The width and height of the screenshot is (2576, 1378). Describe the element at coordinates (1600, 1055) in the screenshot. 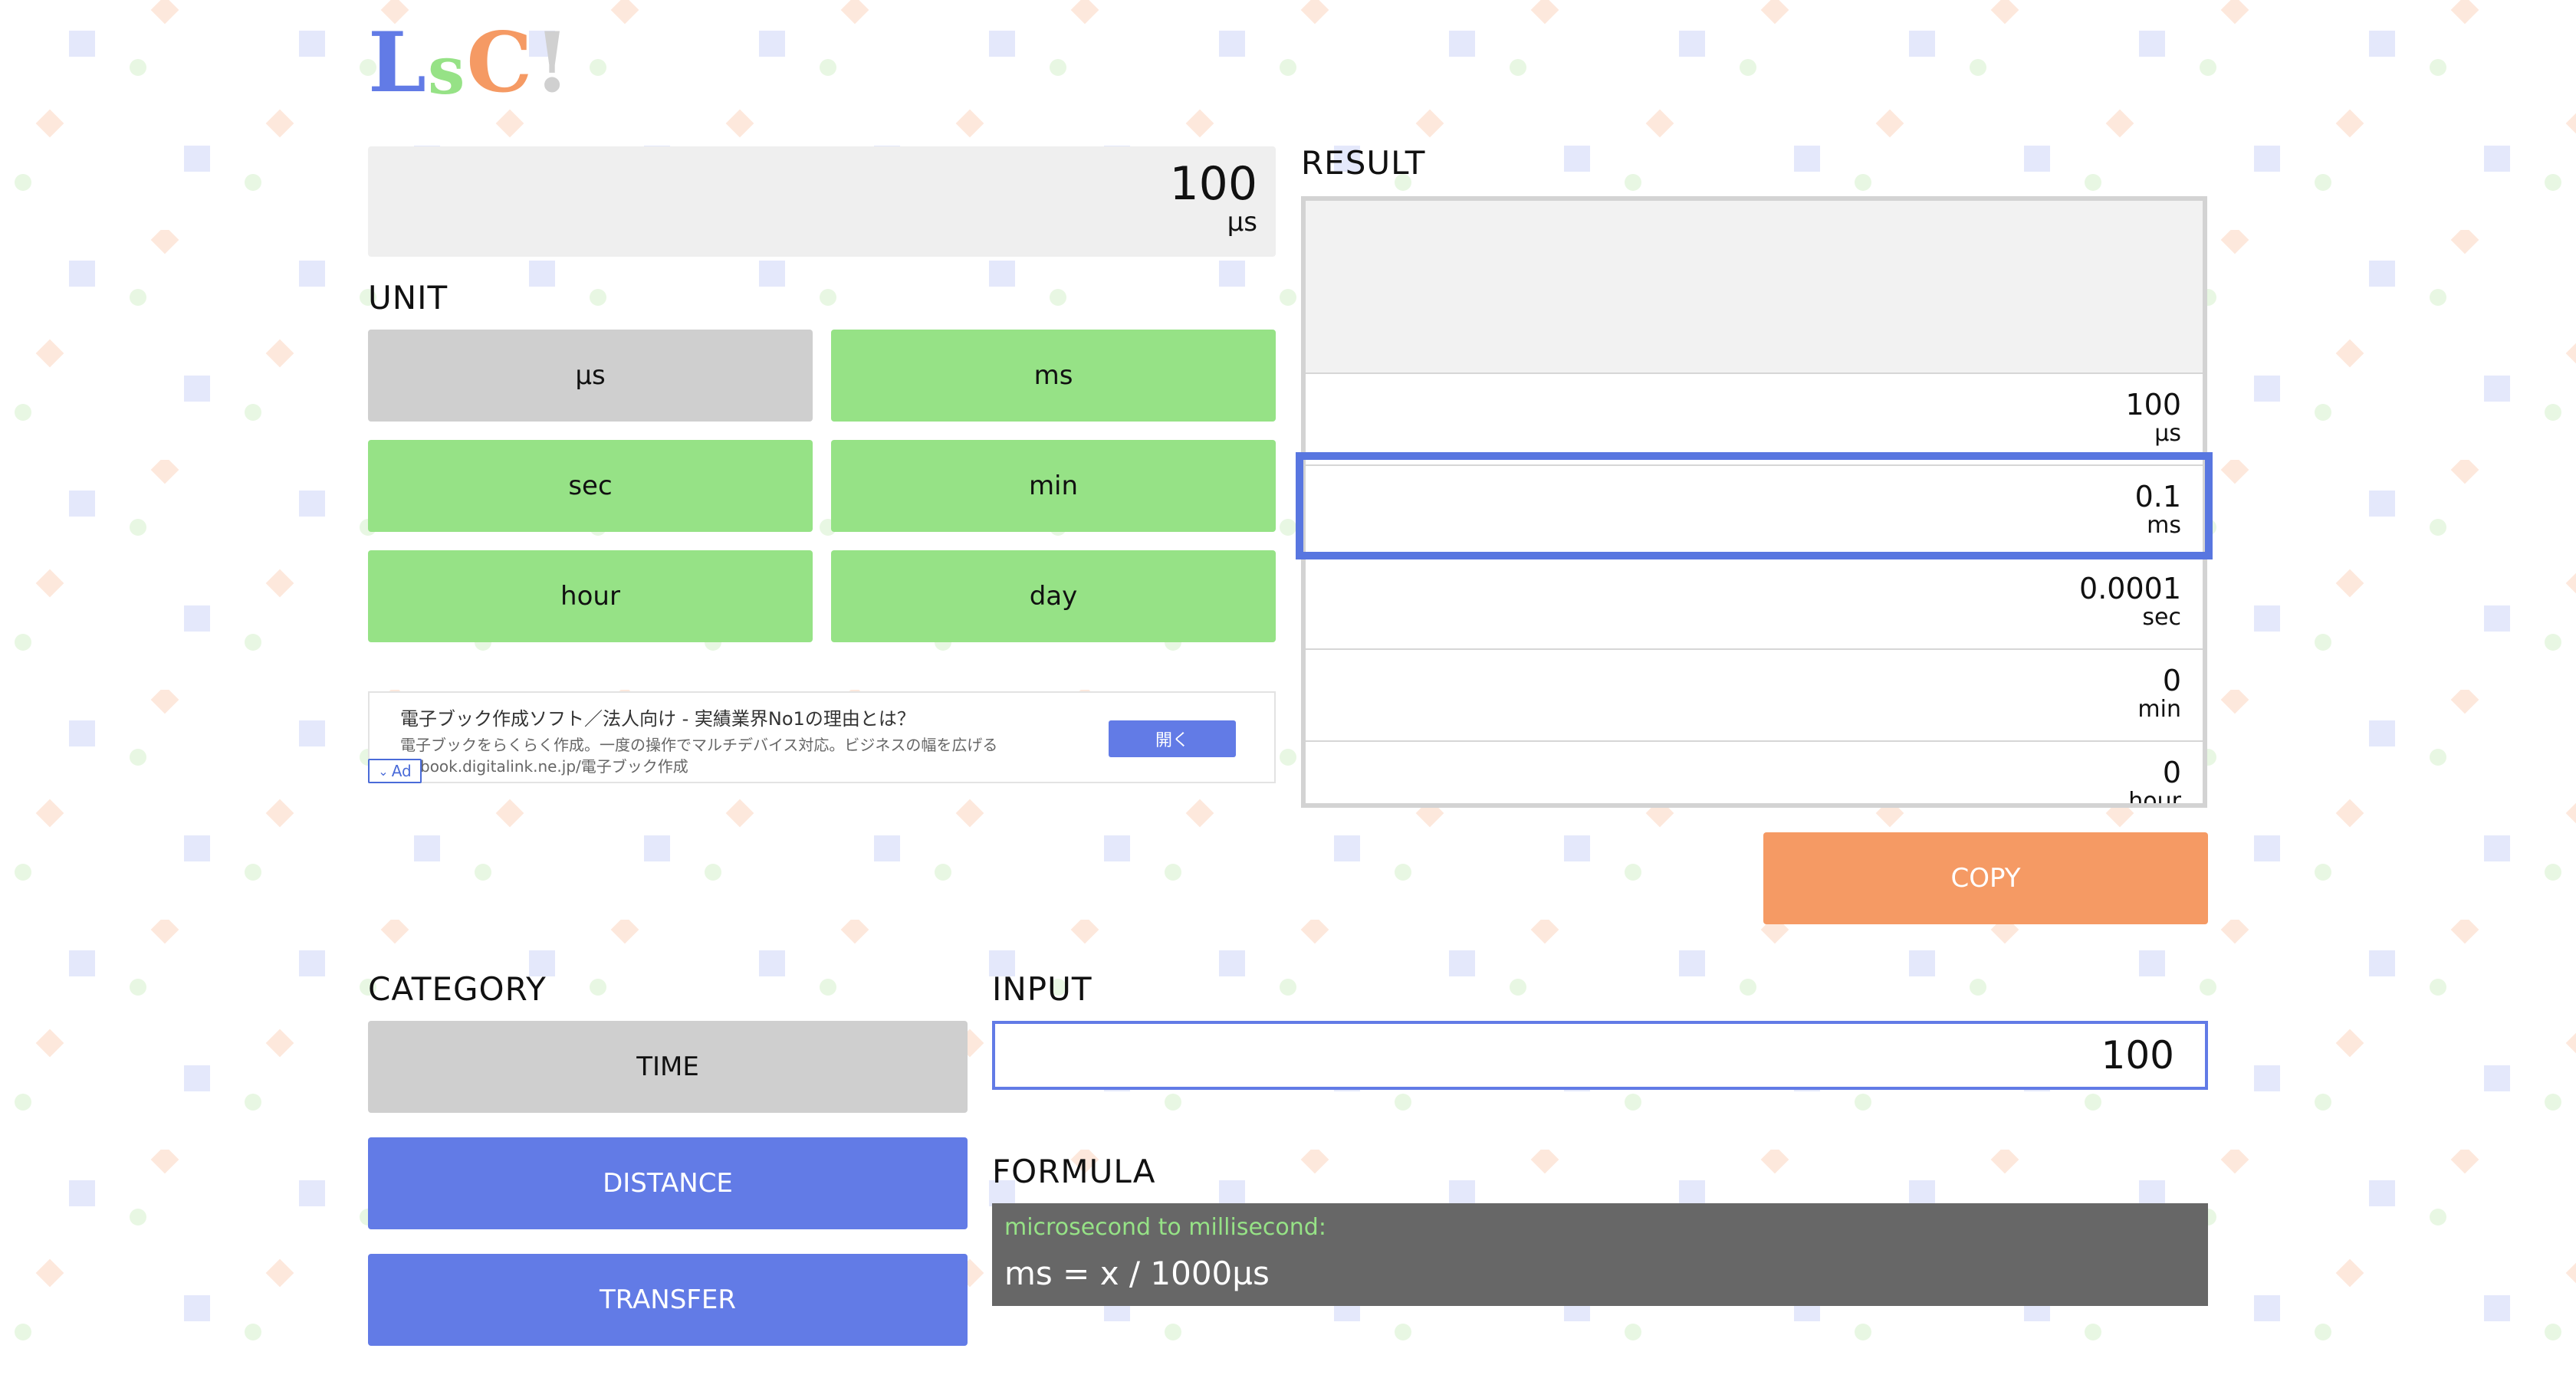

I see `value-input` at that location.